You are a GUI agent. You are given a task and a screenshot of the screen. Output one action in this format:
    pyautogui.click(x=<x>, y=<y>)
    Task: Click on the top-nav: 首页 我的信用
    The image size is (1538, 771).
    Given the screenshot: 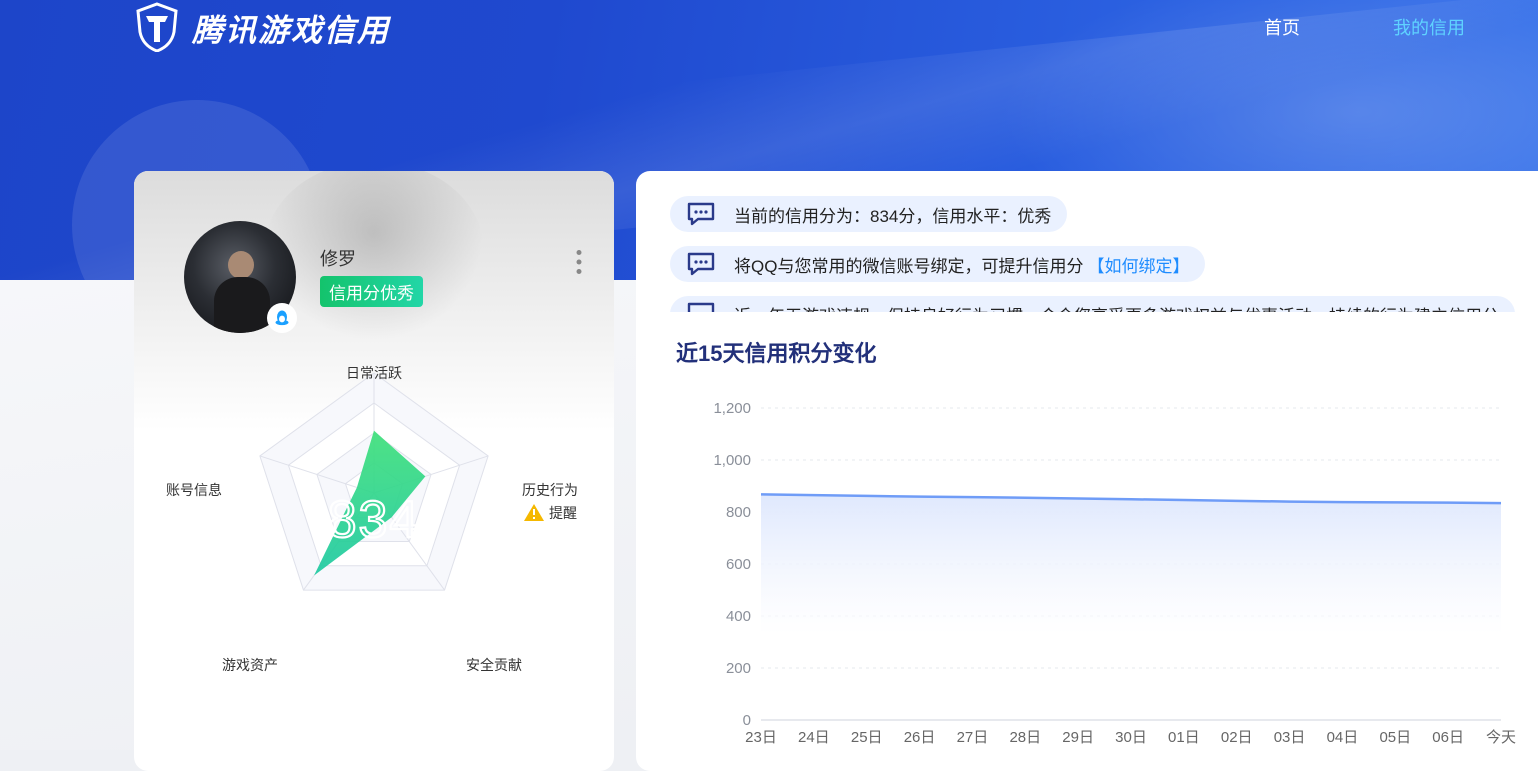 What is the action you would take?
    pyautogui.click(x=769, y=29)
    